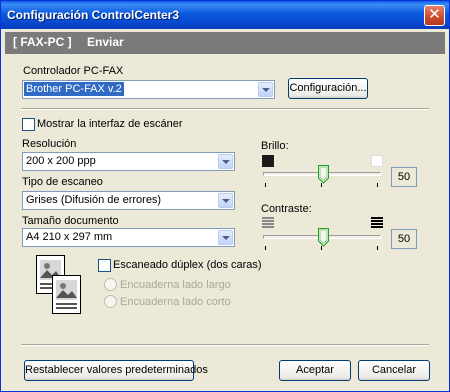 This screenshot has height=392, width=450. Describe the element at coordinates (322, 185) in the screenshot. I see `brightness-ticks` at that location.